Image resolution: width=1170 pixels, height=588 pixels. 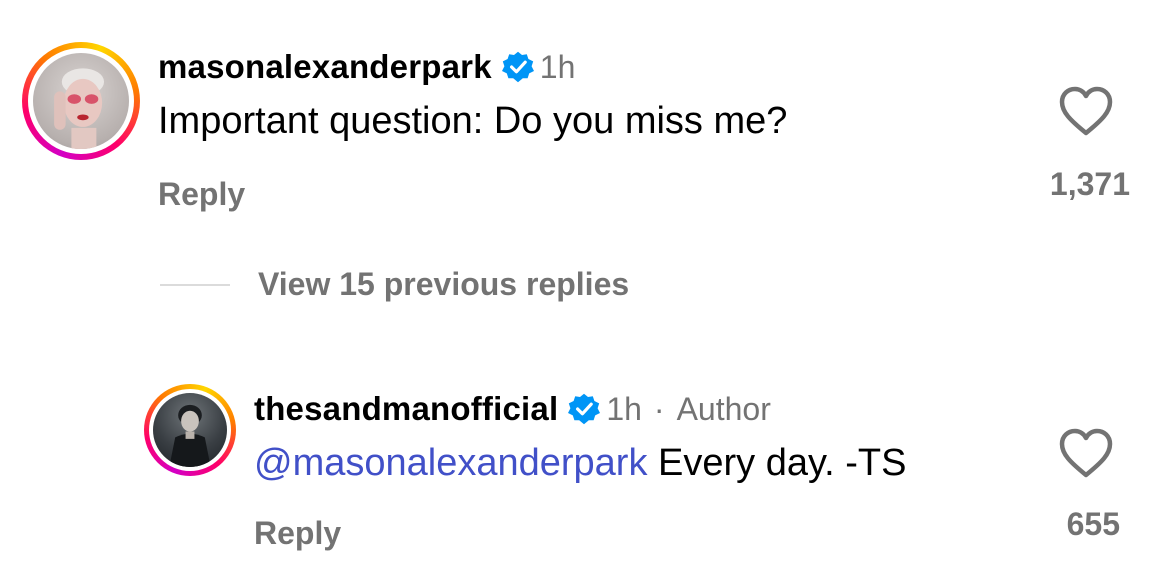 I want to click on view-replies-label: View 15 previous replies, so click(x=443, y=284).